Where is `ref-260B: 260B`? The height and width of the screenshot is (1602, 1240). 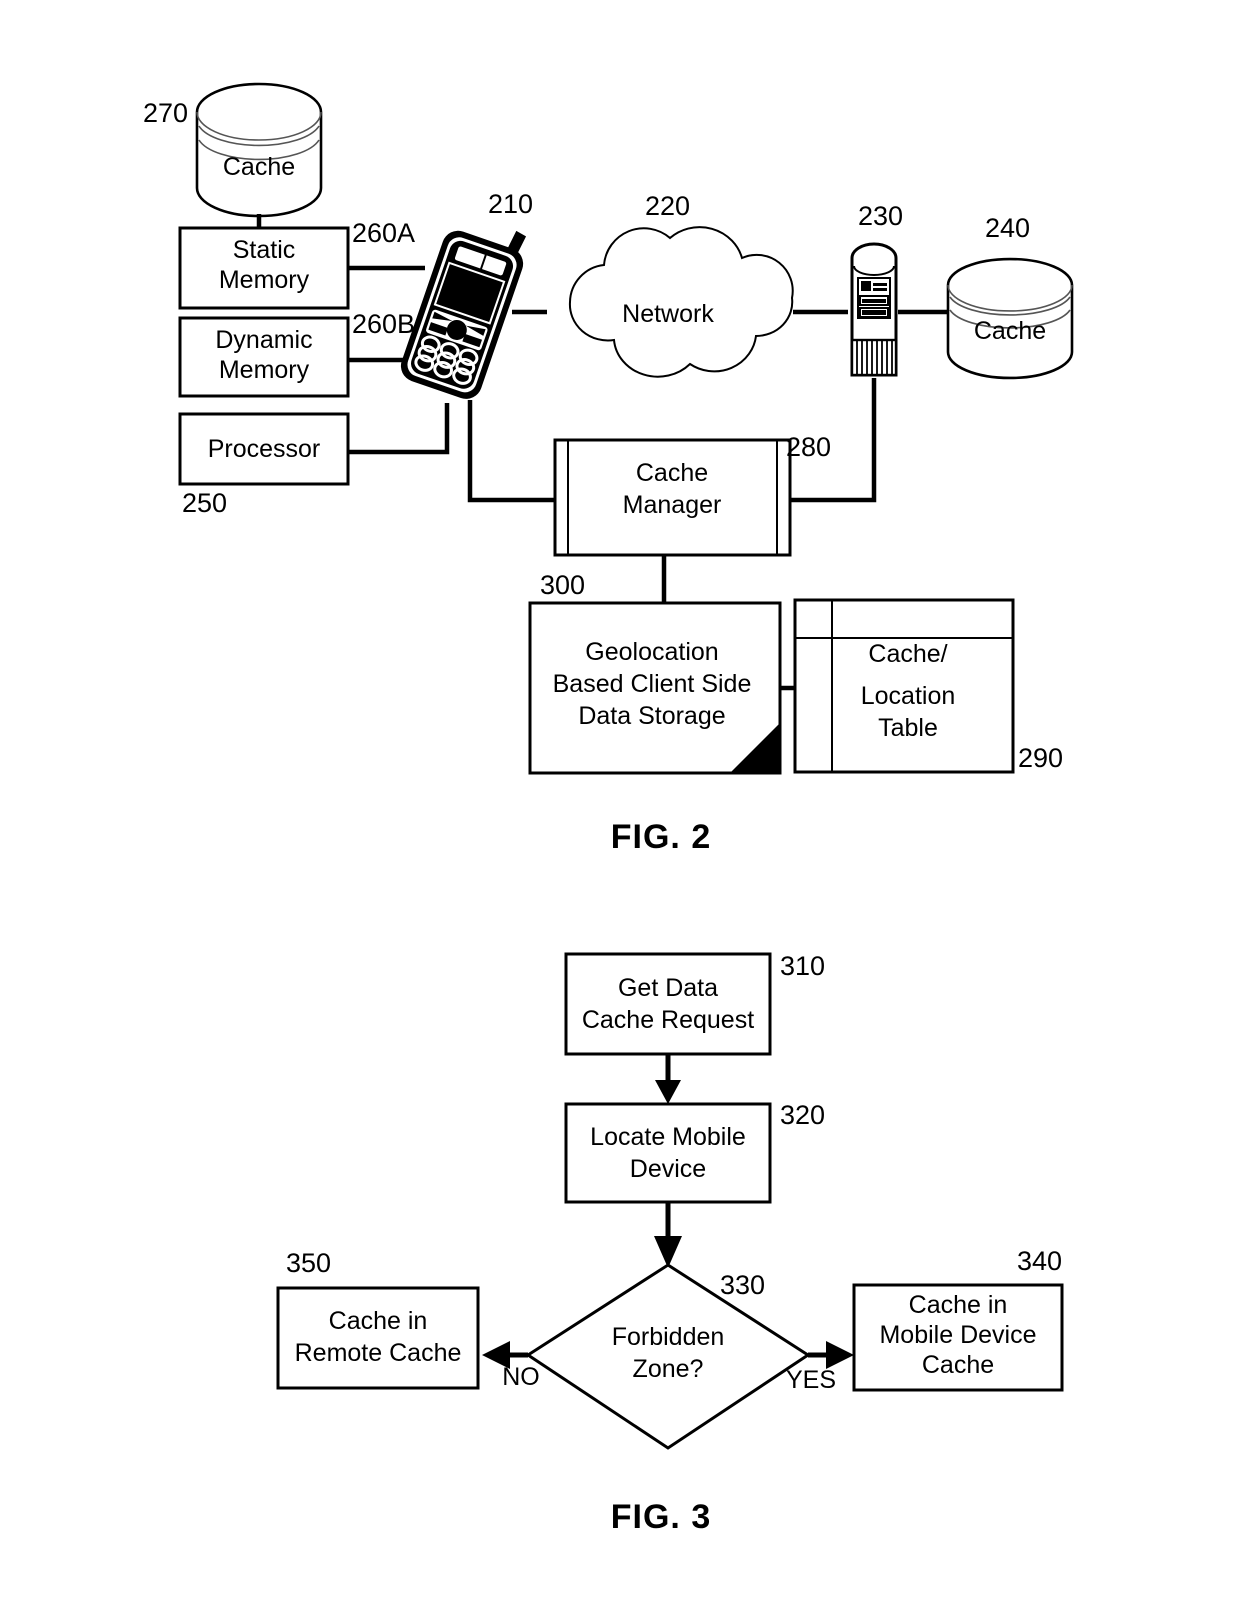
ref-260B: 260B is located at coordinates (383, 324).